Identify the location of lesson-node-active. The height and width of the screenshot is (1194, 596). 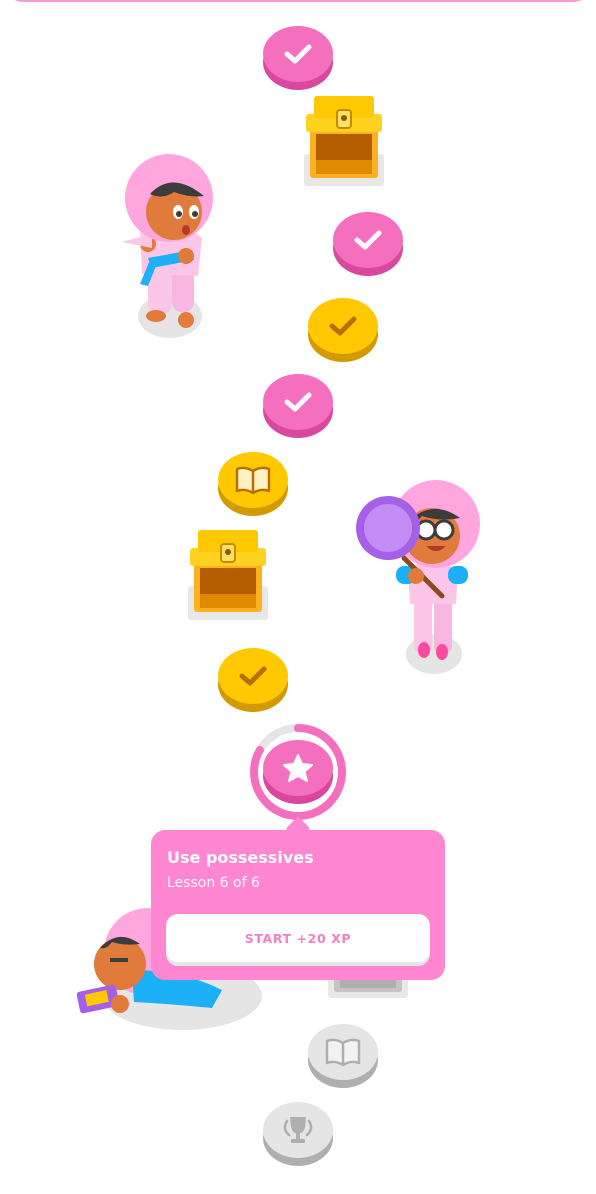
(298, 772).